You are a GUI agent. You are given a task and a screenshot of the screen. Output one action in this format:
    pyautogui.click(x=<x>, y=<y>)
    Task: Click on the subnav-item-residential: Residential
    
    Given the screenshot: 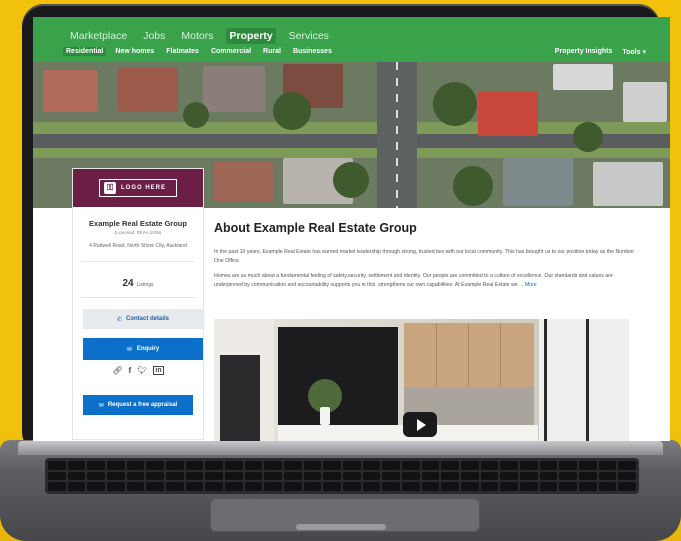 What is the action you would take?
    pyautogui.click(x=85, y=51)
    